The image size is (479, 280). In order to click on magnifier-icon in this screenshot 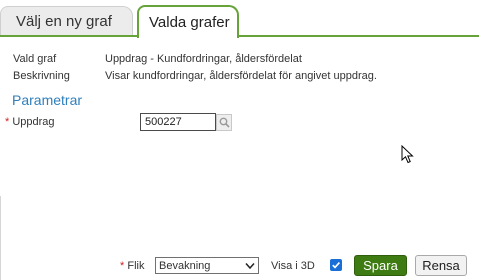, I will do `click(224, 122)`.